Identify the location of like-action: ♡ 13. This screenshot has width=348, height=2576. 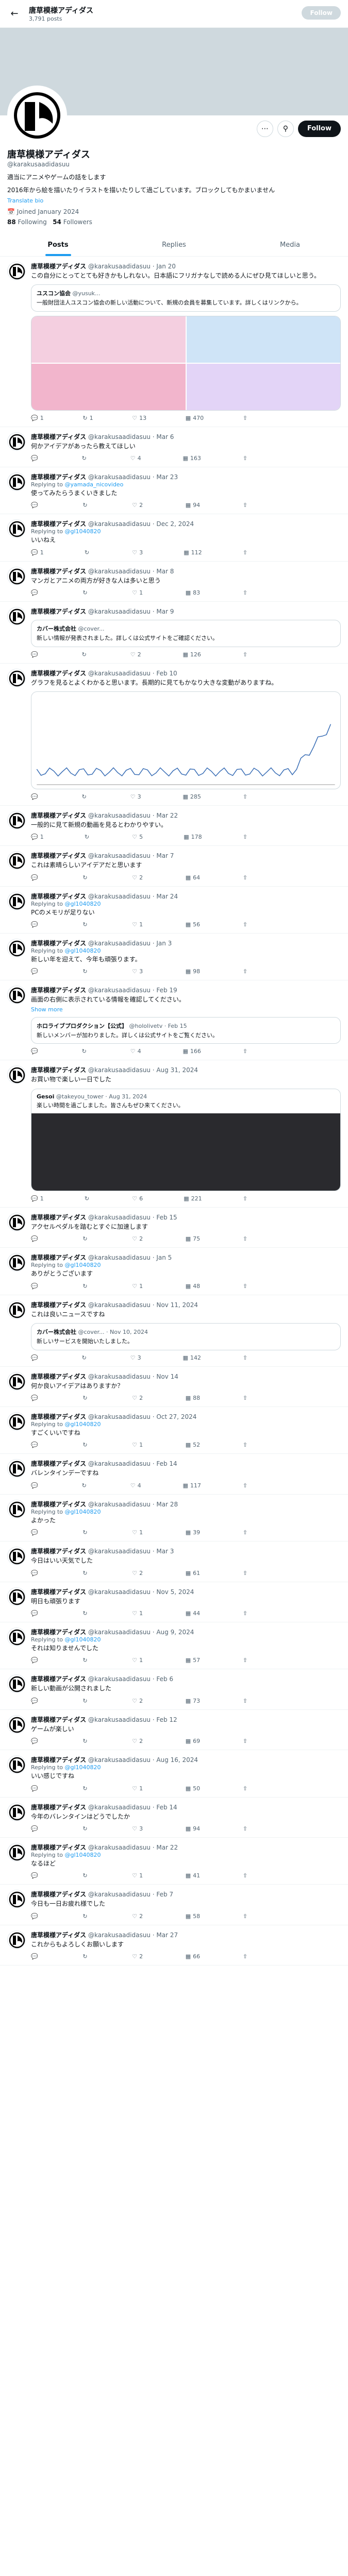
(139, 418).